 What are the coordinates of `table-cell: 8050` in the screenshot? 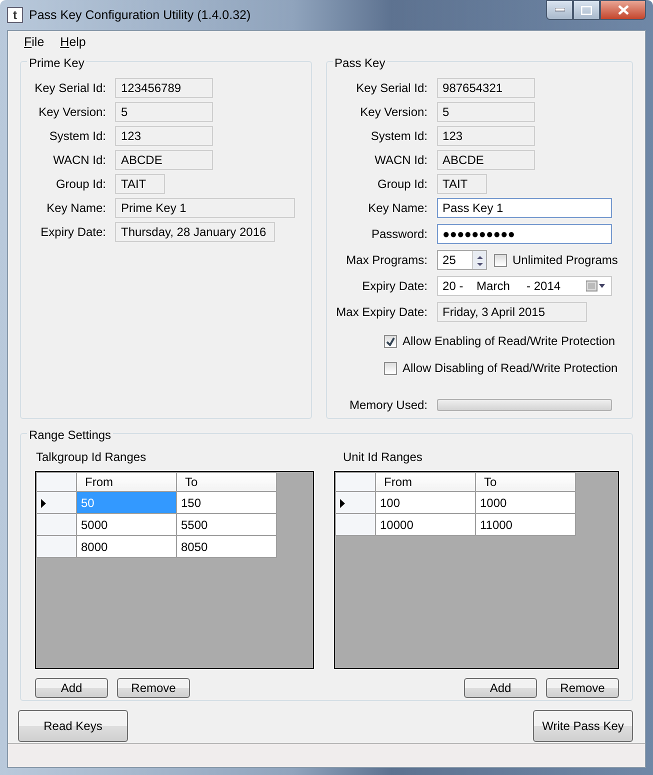 It's located at (226, 547).